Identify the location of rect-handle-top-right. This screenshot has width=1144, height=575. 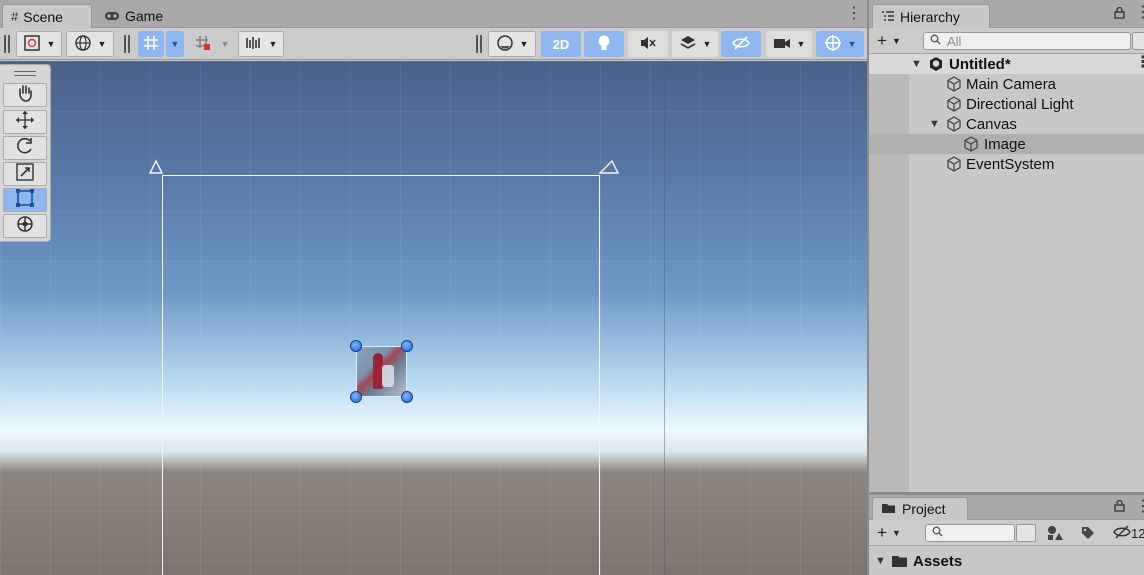
(407, 346).